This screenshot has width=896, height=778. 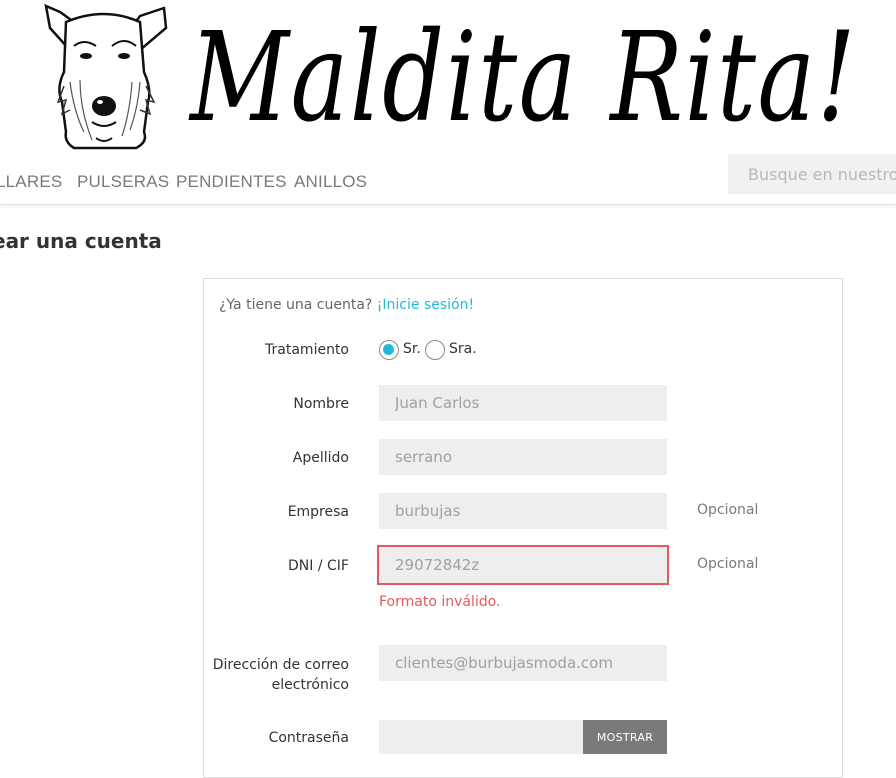 What do you see at coordinates (318, 566) in the screenshot?
I see `dni-label: DNI / CIF` at bounding box center [318, 566].